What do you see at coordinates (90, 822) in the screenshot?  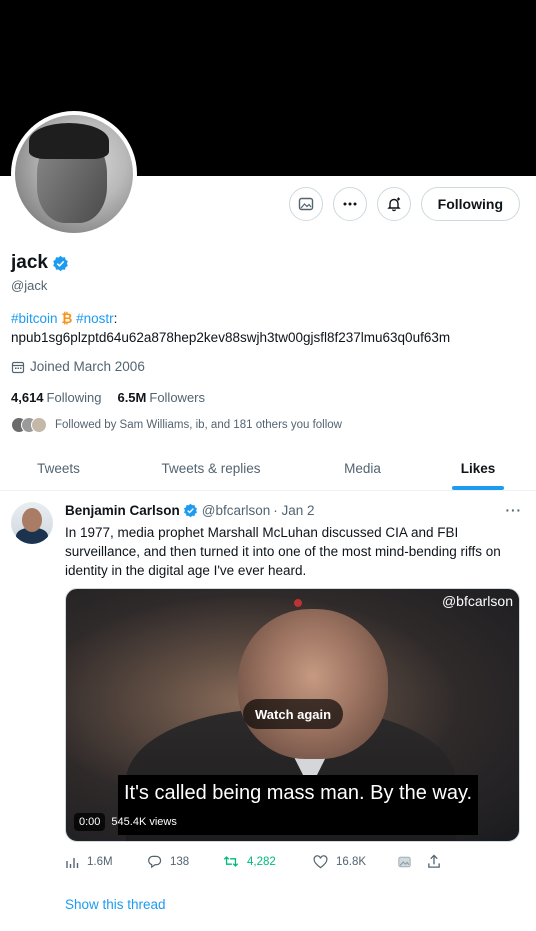 I see `video-time: 0:00` at bounding box center [90, 822].